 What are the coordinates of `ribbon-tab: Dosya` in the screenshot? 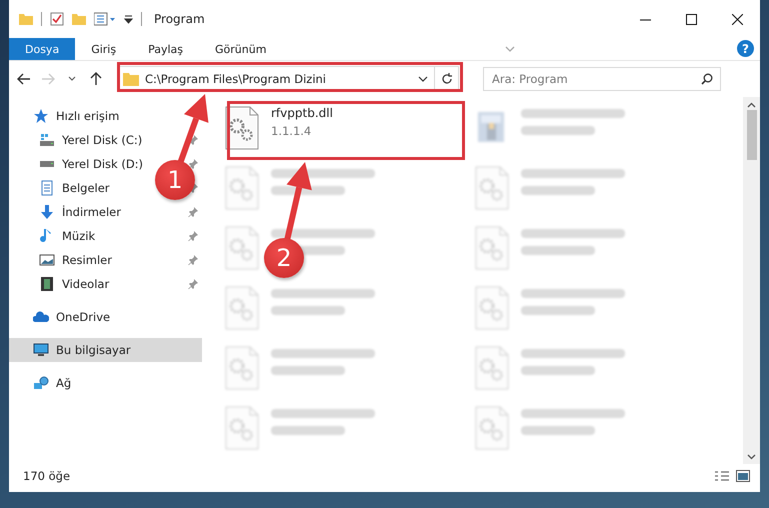 It's located at (42, 49).